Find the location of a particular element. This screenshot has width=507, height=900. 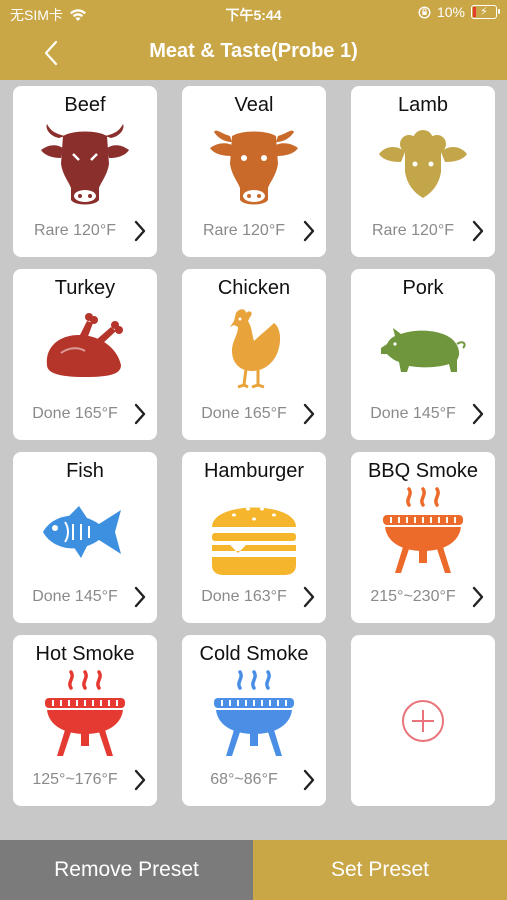

fish-icon is located at coordinates (85, 532).